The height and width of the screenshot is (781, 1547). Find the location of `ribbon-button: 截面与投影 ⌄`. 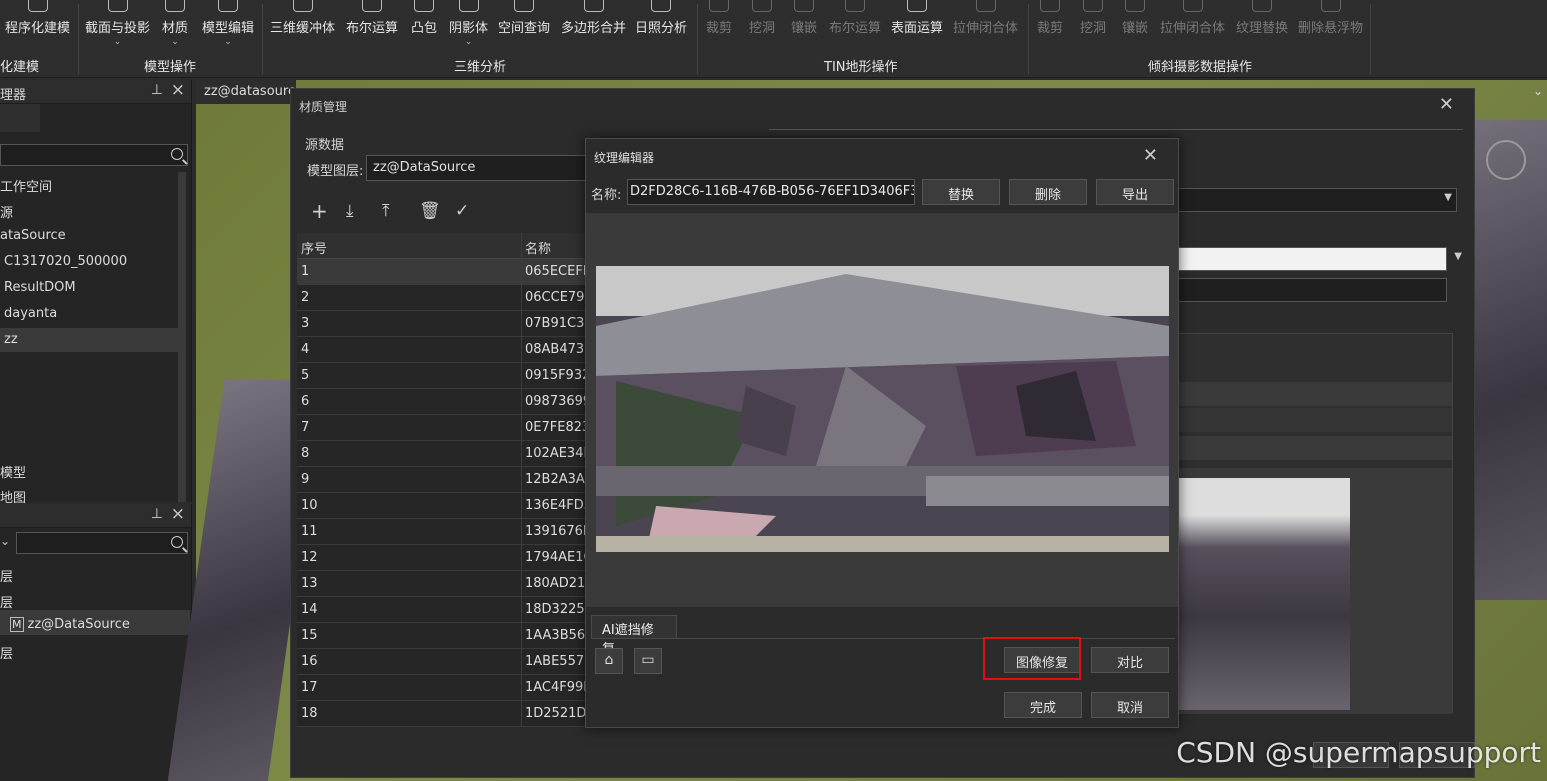

ribbon-button: 截面与投影 ⌄ is located at coordinates (117, 25).